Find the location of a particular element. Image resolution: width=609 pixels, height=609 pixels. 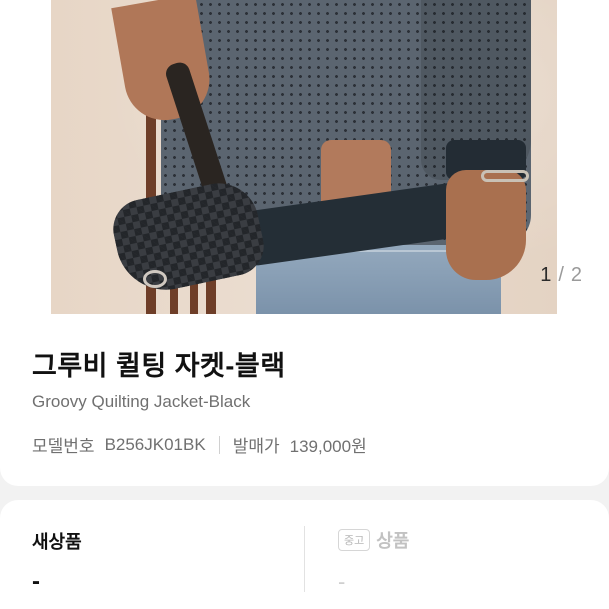

used-tag-badge: 중고 is located at coordinates (354, 540).